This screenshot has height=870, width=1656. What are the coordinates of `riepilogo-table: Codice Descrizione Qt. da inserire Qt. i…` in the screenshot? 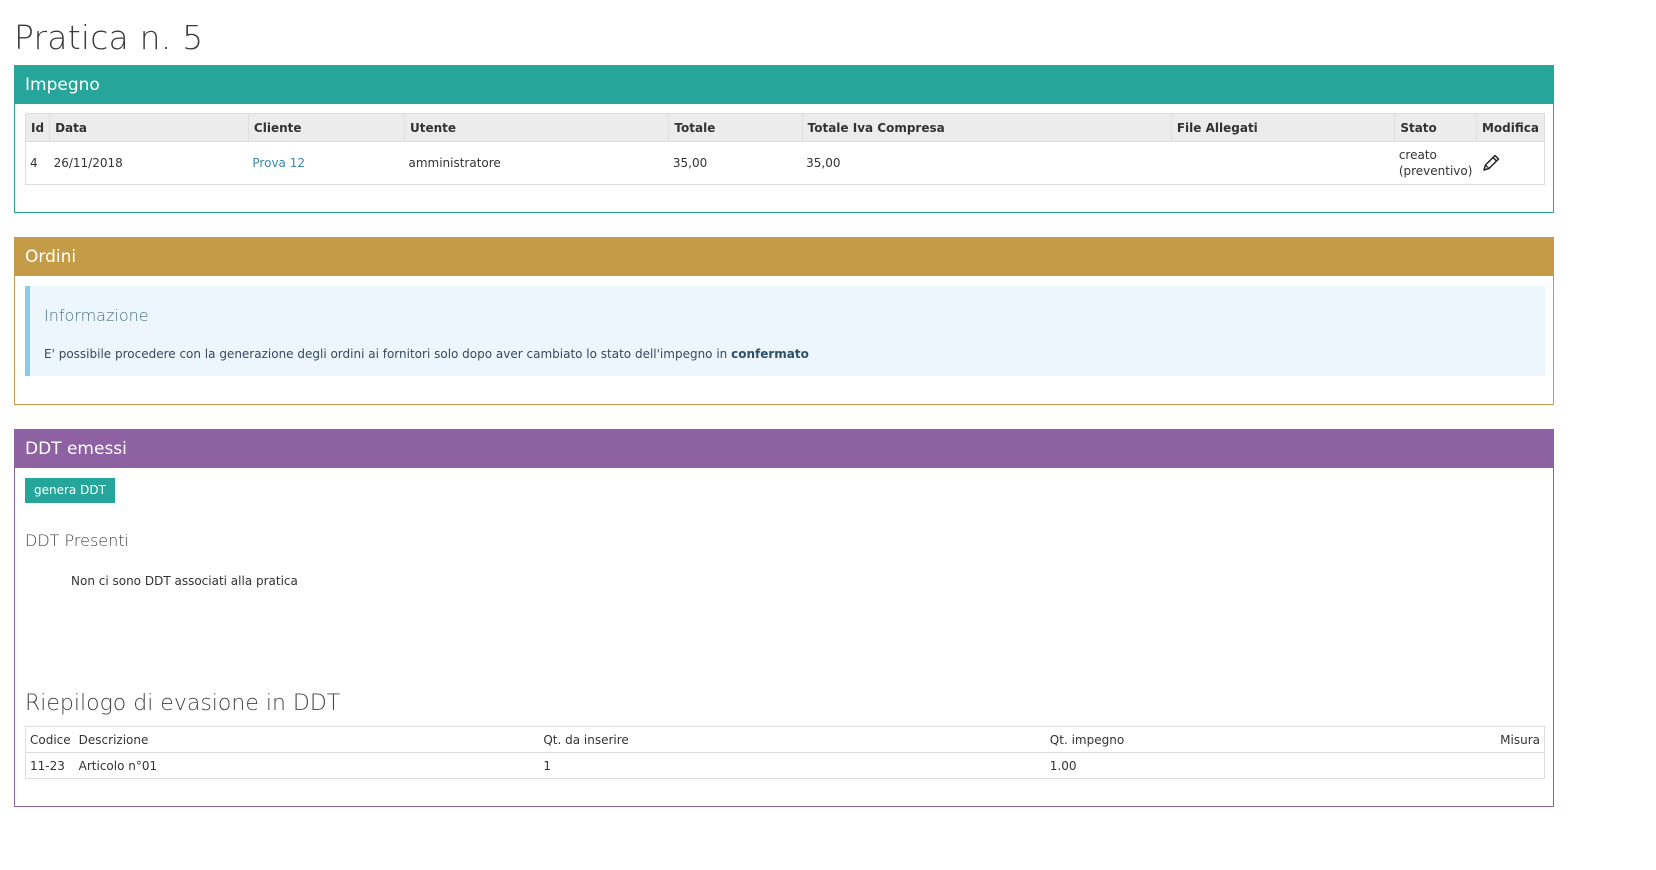 It's located at (785, 752).